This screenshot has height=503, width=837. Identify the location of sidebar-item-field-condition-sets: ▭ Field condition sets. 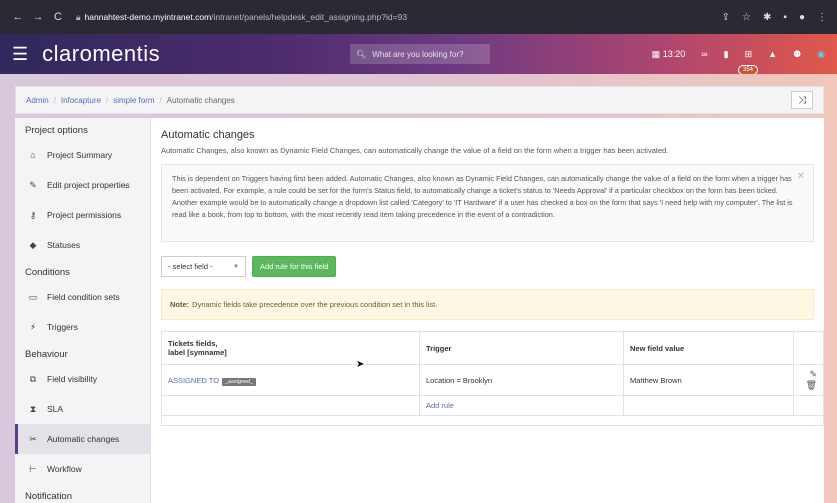
(82, 297).